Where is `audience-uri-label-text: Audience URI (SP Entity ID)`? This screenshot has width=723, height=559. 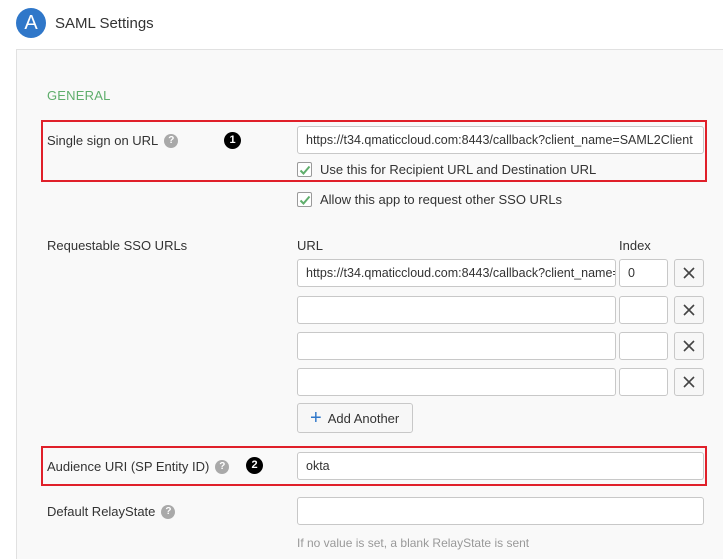
audience-uri-label-text: Audience URI (SP Entity ID) is located at coordinates (128, 466).